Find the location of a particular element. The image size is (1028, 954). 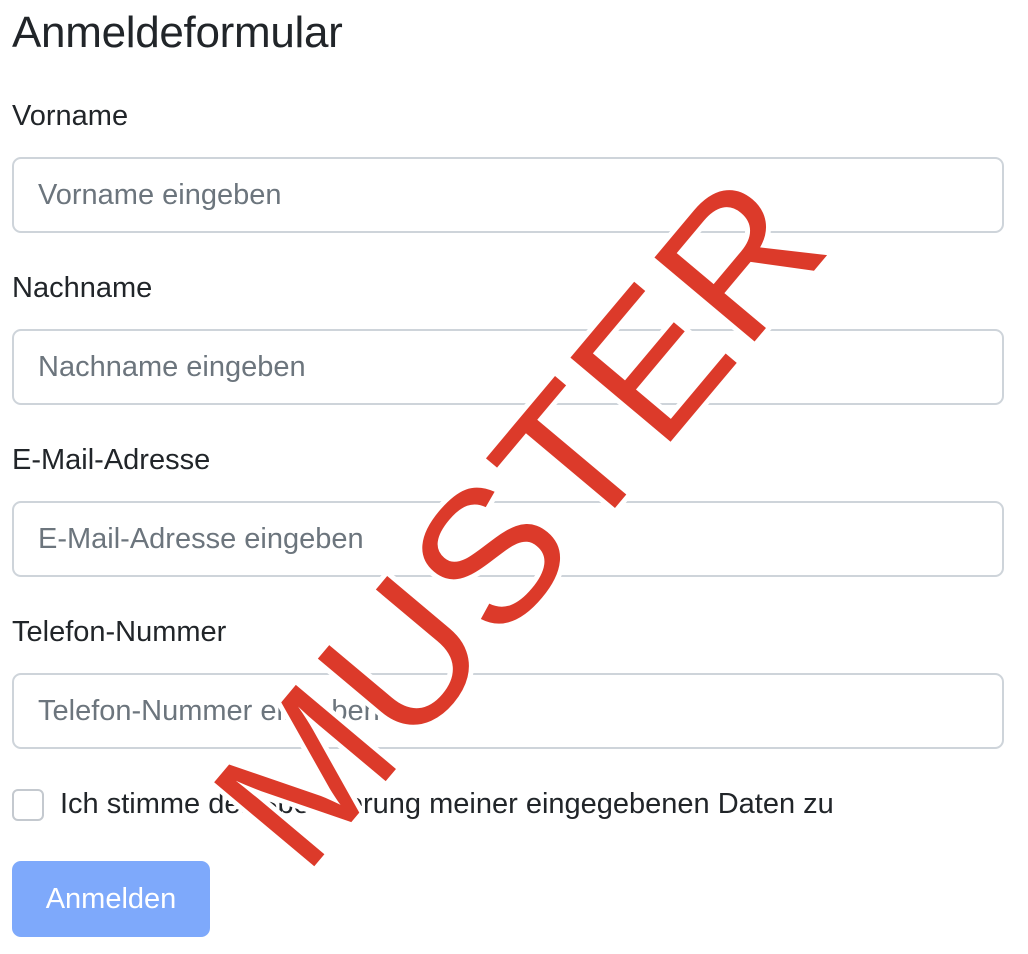

phone-input is located at coordinates (508, 711).